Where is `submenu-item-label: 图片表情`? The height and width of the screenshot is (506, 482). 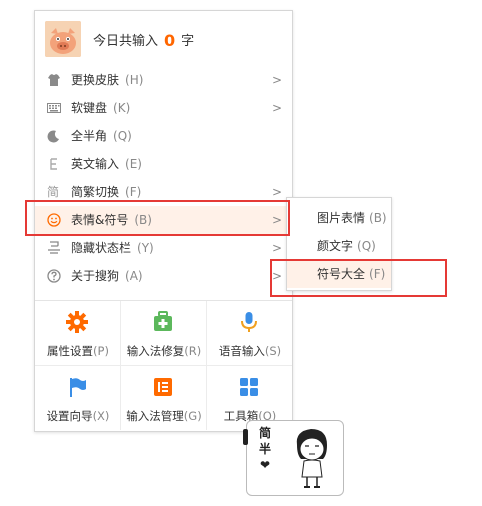 submenu-item-label: 图片表情 is located at coordinates (341, 218).